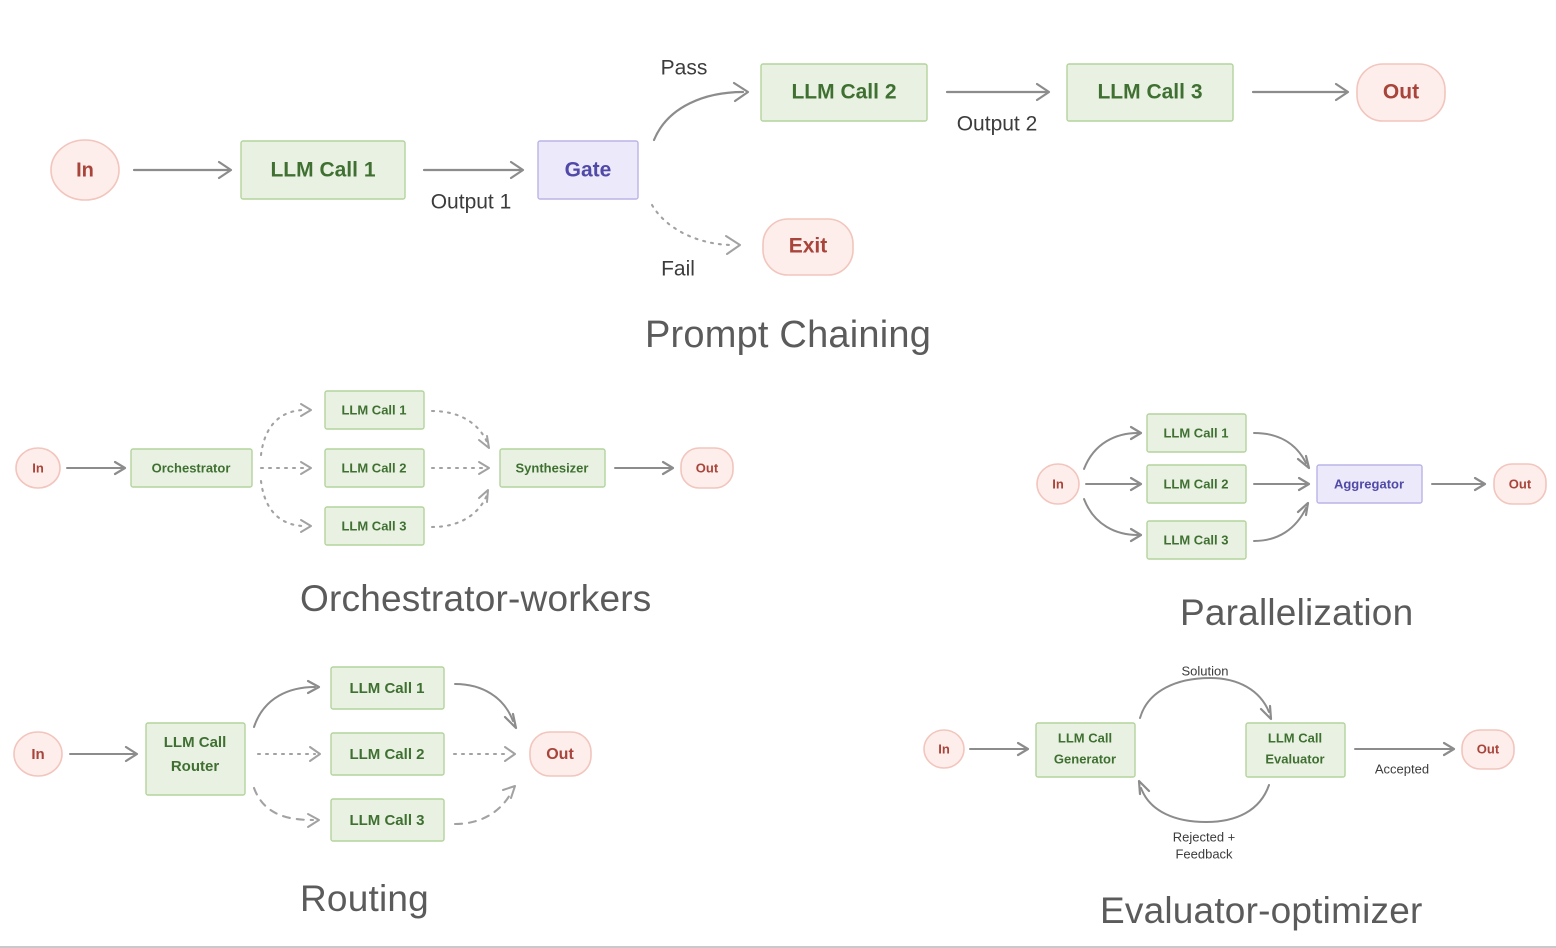 The height and width of the screenshot is (948, 1556). What do you see at coordinates (684, 68) in the screenshot?
I see `edge-label-pass: Pass` at bounding box center [684, 68].